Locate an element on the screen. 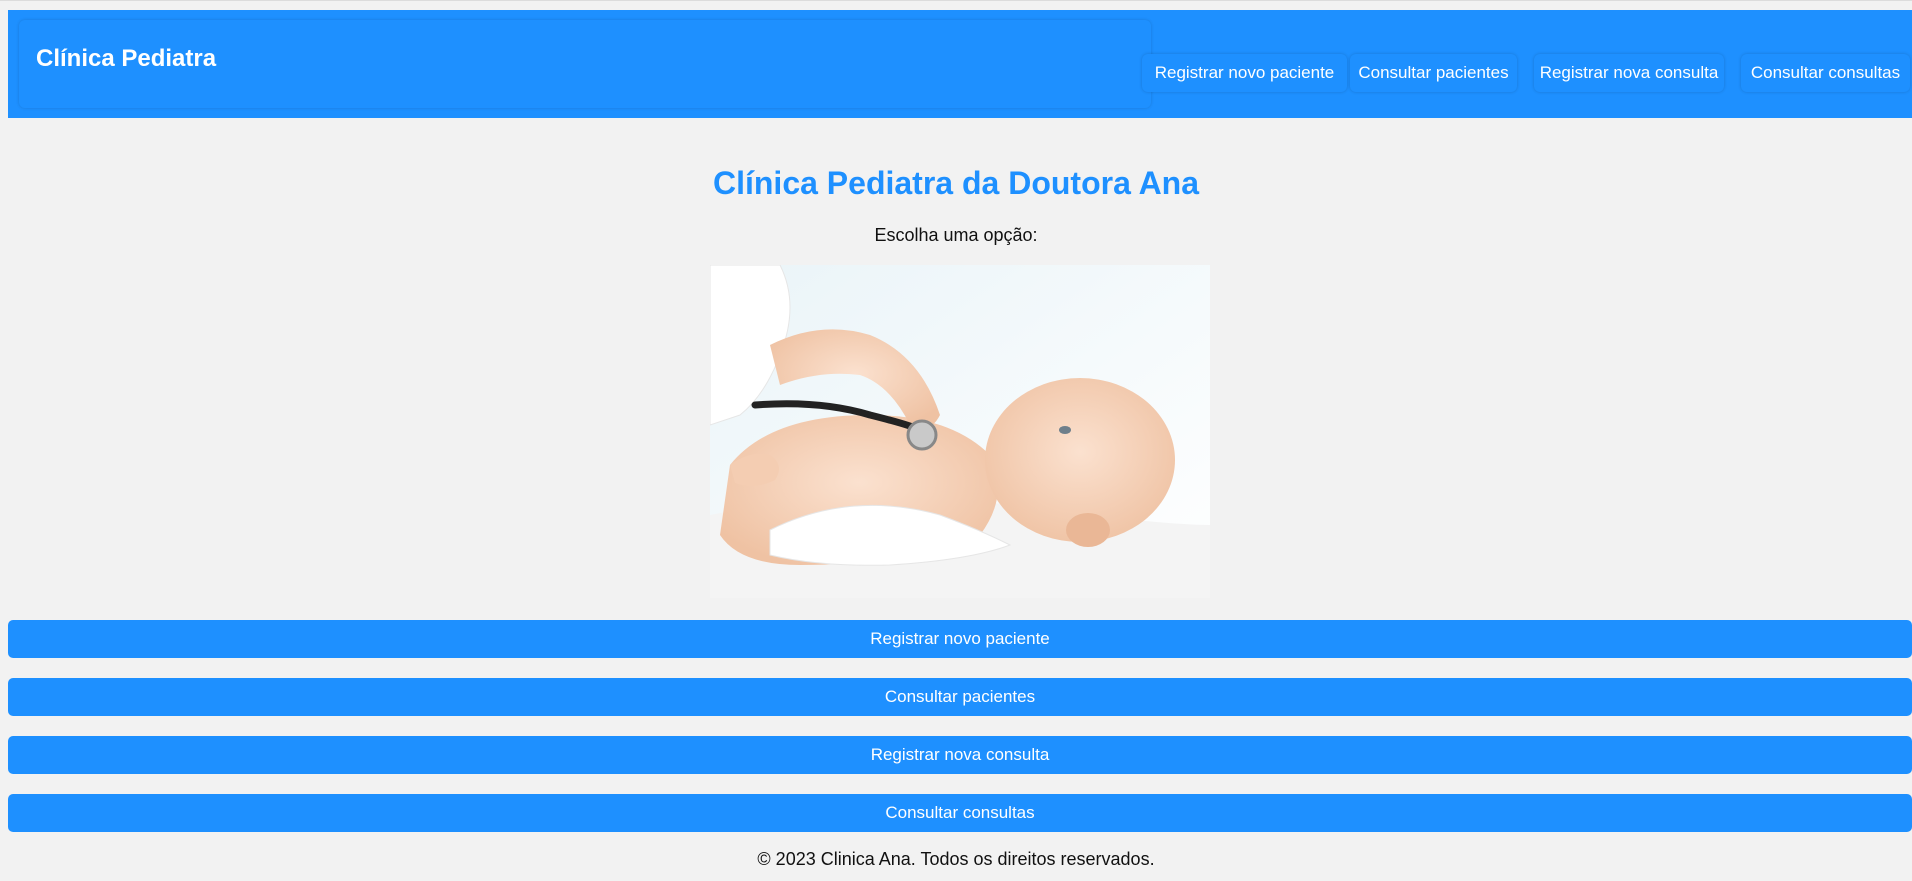  browser-top-strip is located at coordinates (956, 4).